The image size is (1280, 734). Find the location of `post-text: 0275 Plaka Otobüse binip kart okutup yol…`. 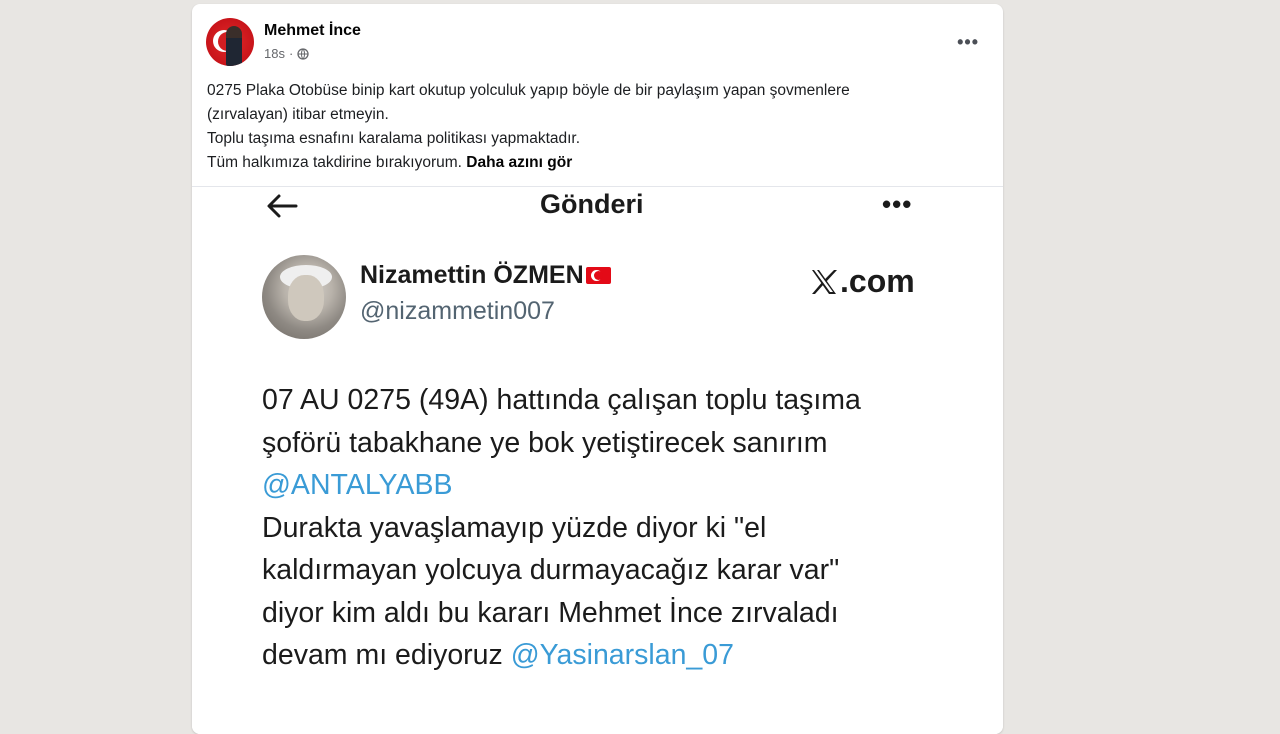

post-text: 0275 Plaka Otobüse binip kart okutup yol… is located at coordinates (597, 127).